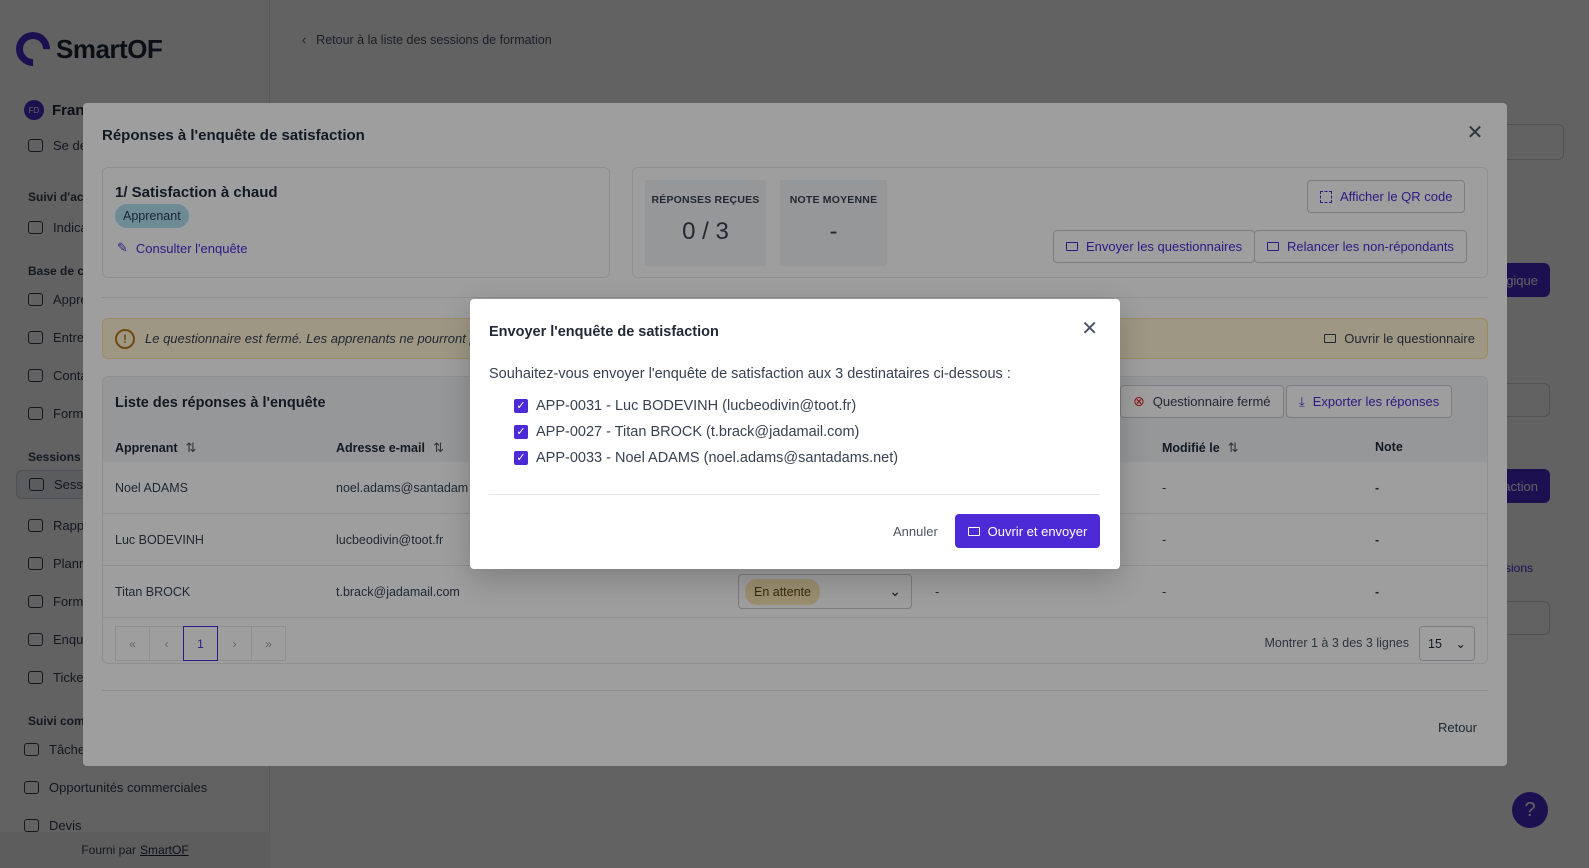  I want to click on mail-icon, so click(973, 531).